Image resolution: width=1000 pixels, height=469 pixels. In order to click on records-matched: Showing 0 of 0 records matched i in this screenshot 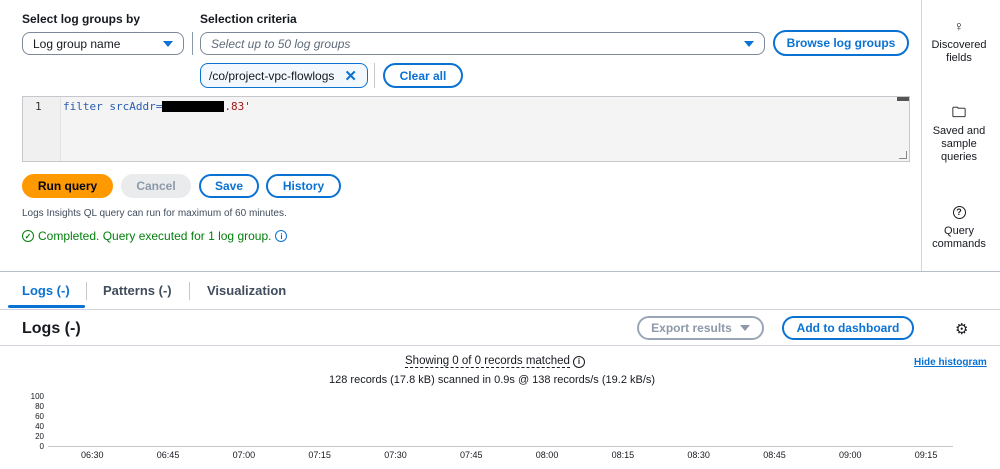, I will do `click(495, 361)`.